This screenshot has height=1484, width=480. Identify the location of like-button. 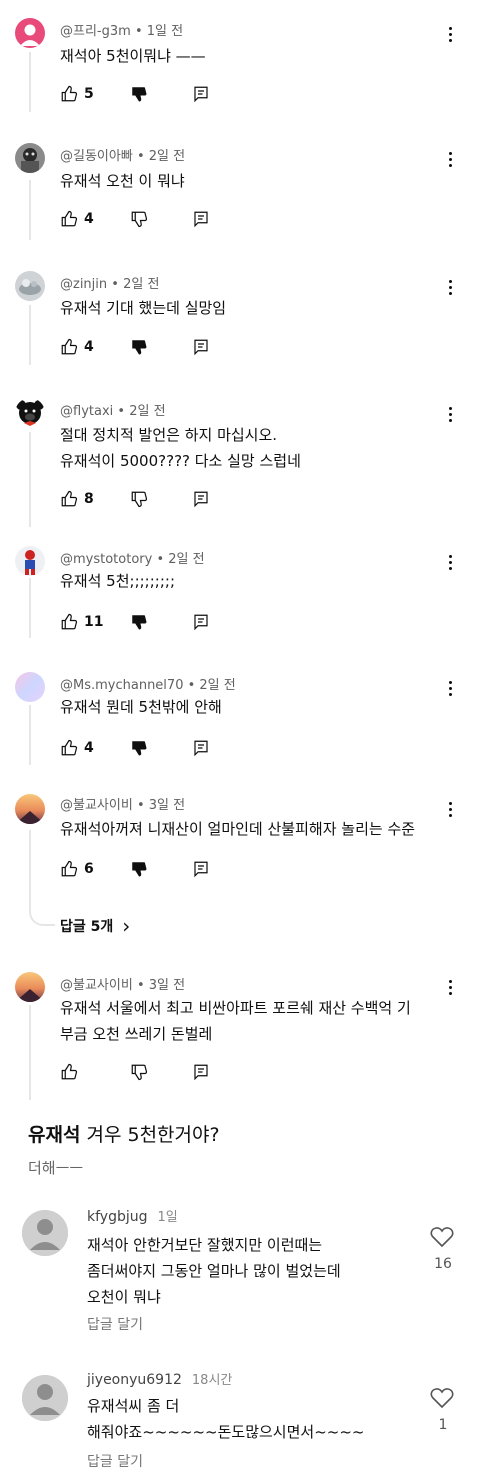
(72, 1072).